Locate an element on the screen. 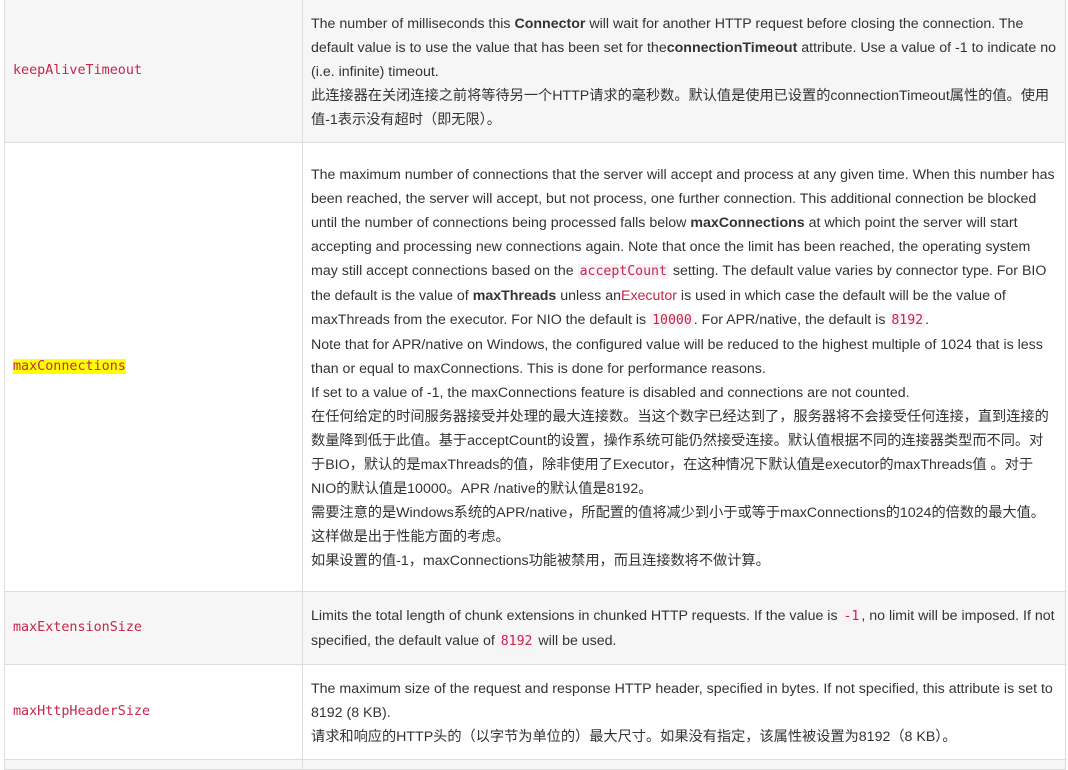  bold-term: maxThreads is located at coordinates (514, 296).